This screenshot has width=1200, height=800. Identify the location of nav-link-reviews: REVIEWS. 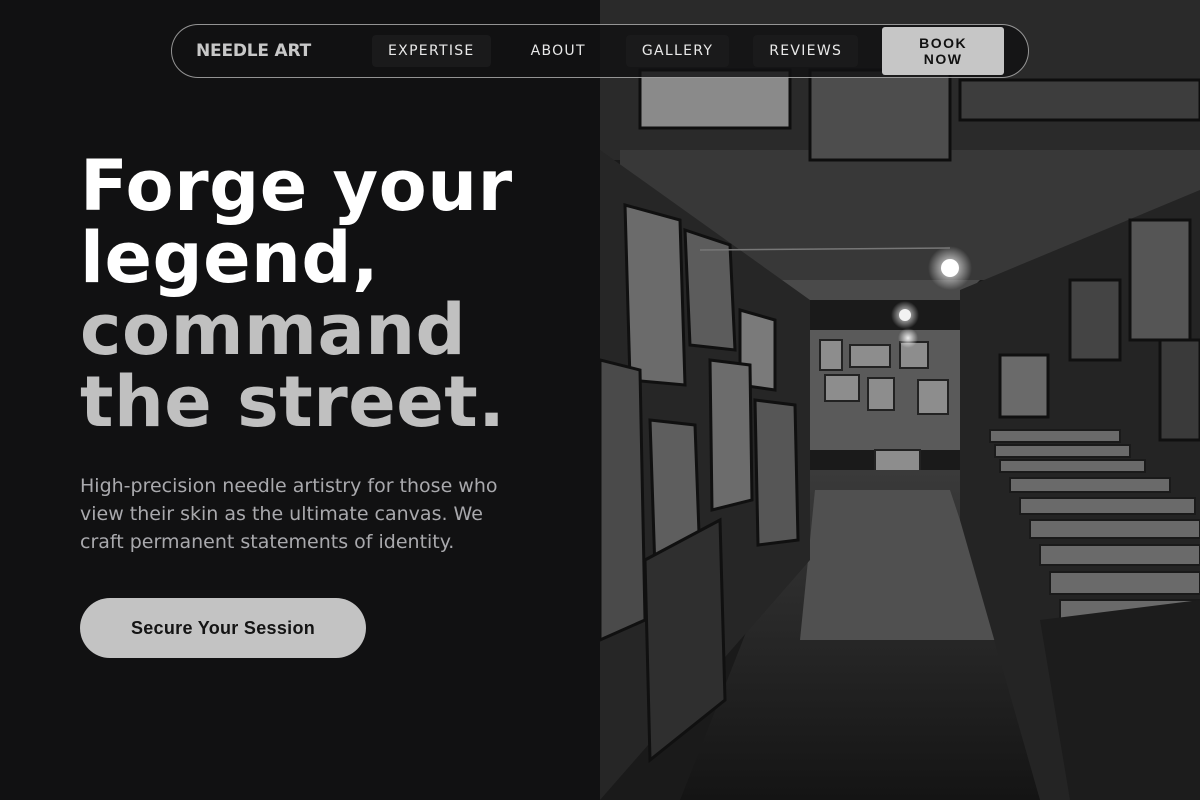
(806, 51).